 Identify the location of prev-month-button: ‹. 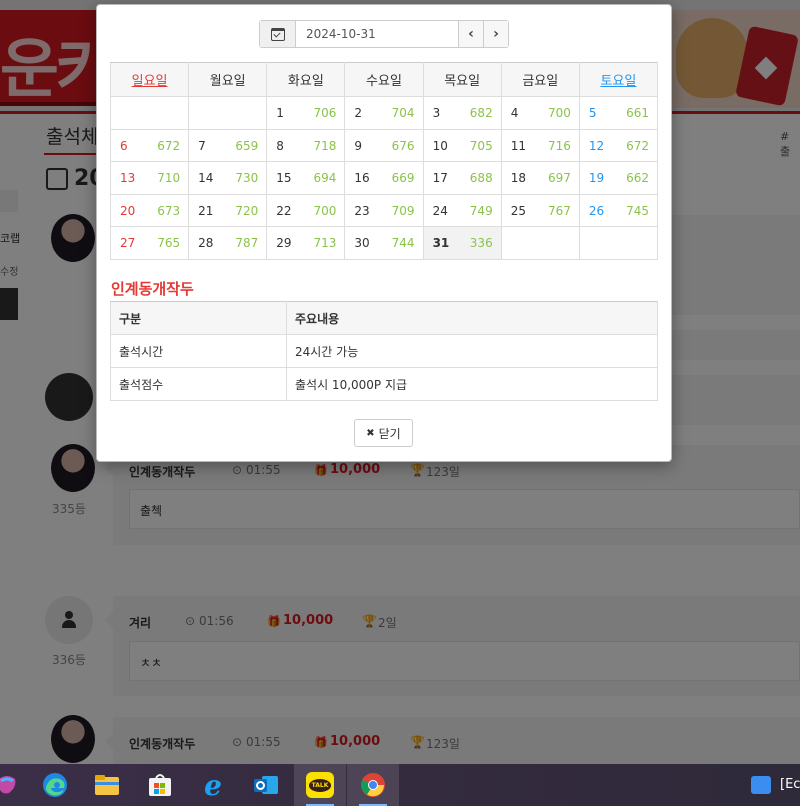
(470, 34).